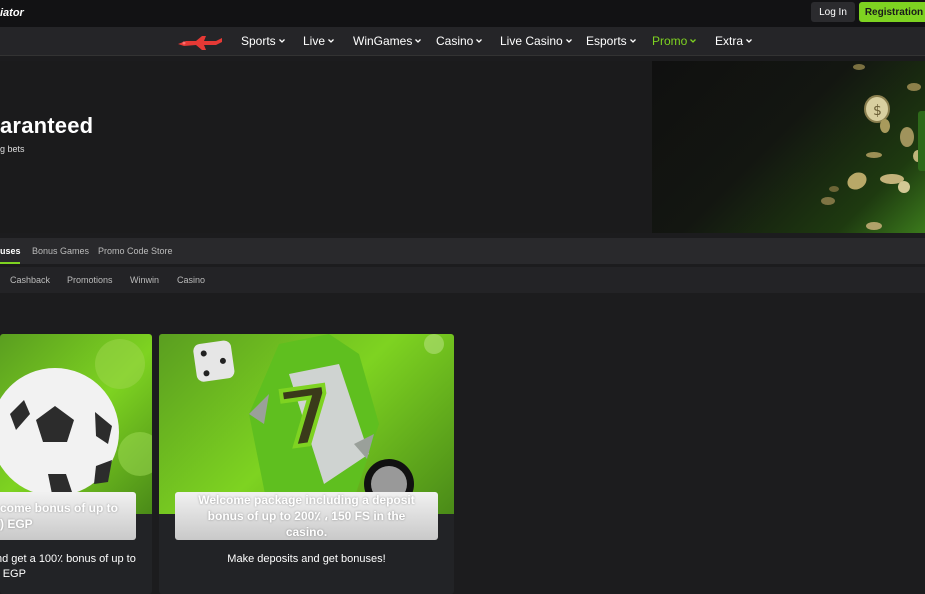 The image size is (925, 594). Describe the element at coordinates (670, 41) in the screenshot. I see `nav-item-label: Promo` at that location.